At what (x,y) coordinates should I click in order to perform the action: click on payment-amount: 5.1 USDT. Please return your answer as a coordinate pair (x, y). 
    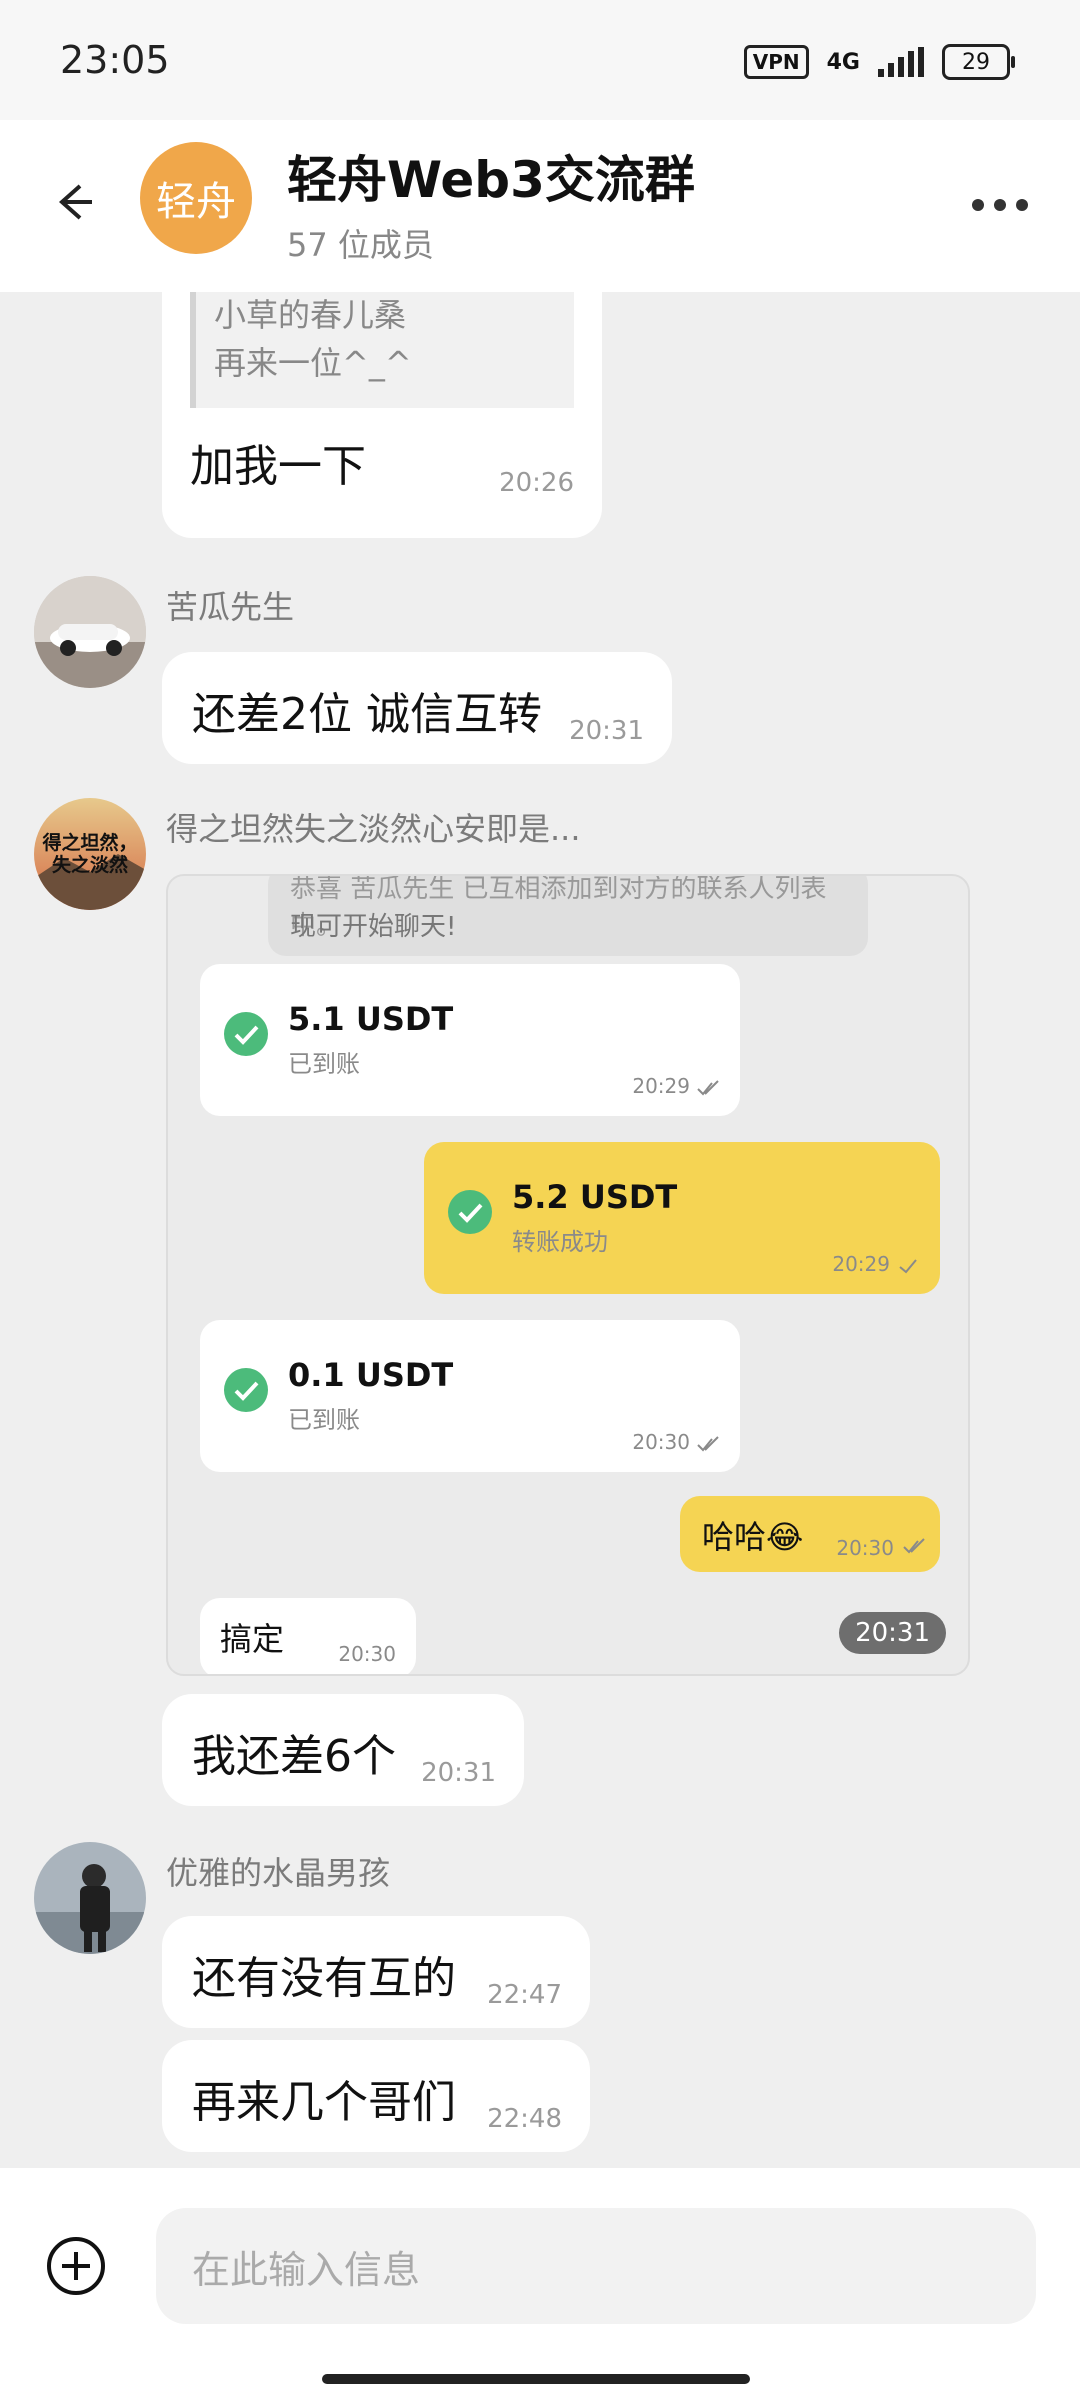
    Looking at the image, I should click on (371, 1019).